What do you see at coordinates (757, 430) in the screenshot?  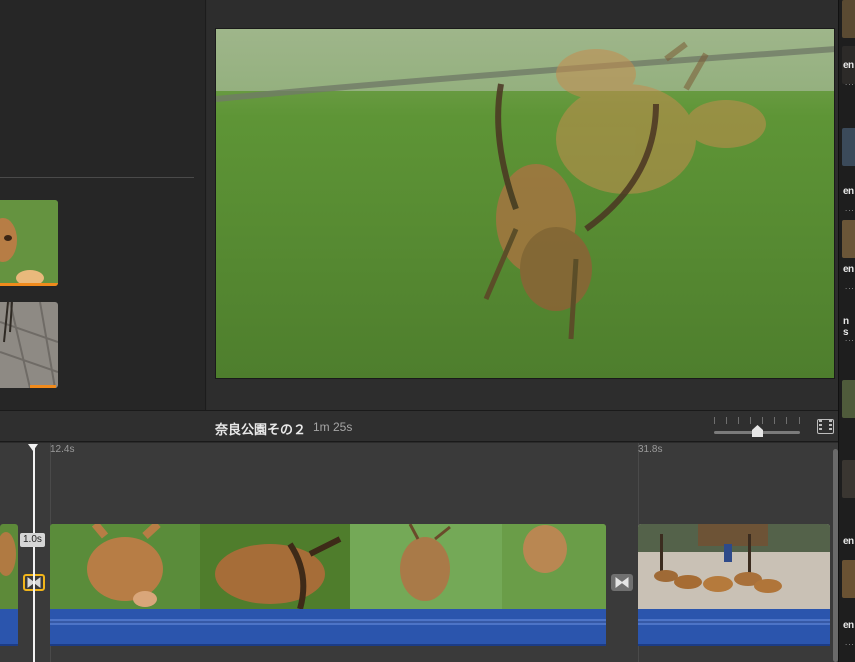 I see `zoom-slider-knob` at bounding box center [757, 430].